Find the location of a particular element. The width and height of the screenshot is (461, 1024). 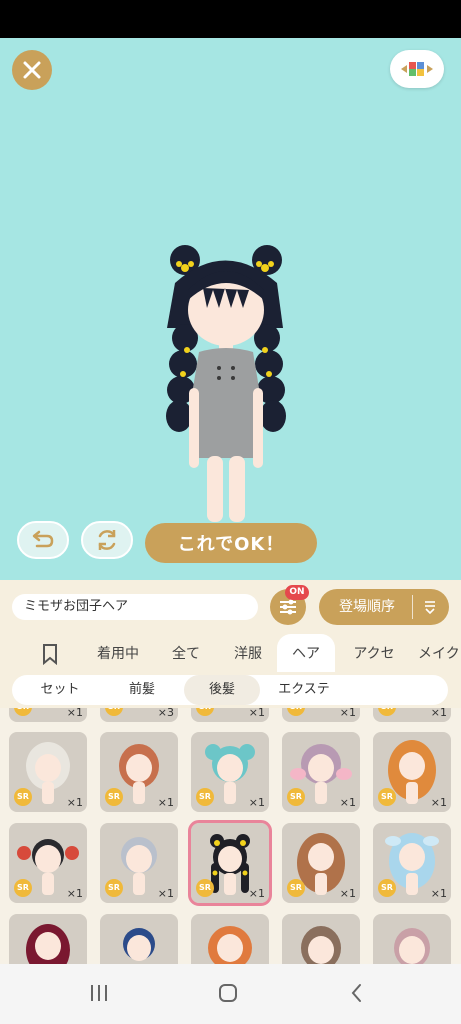

tab-clothes: 洋服 is located at coordinates (248, 653).